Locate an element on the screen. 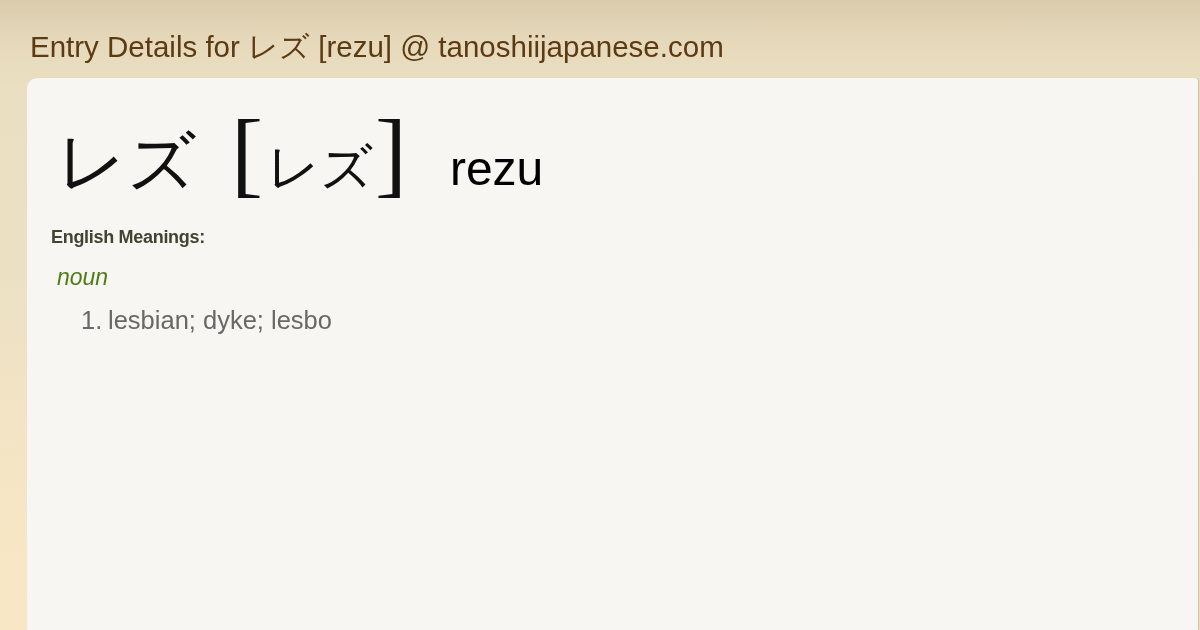 This screenshot has height=630, width=1200. meaning-text: lesbian; dyke; lesbo is located at coordinates (220, 320).